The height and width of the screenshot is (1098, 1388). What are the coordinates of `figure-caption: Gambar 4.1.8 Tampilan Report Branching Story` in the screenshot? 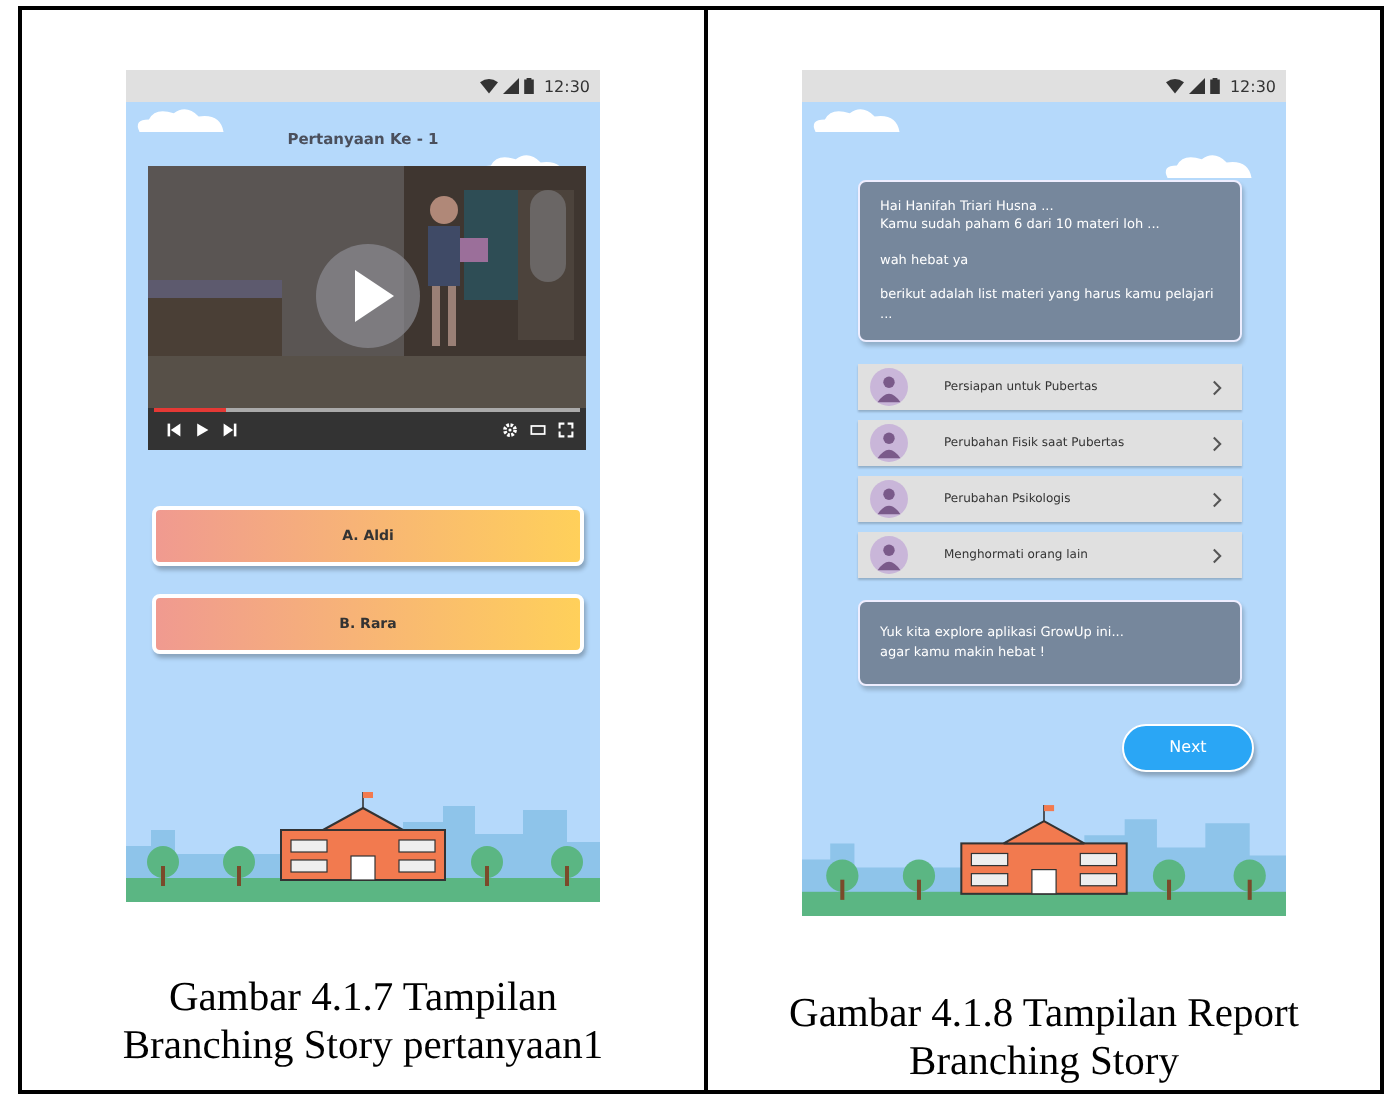 It's located at (1044, 1038).